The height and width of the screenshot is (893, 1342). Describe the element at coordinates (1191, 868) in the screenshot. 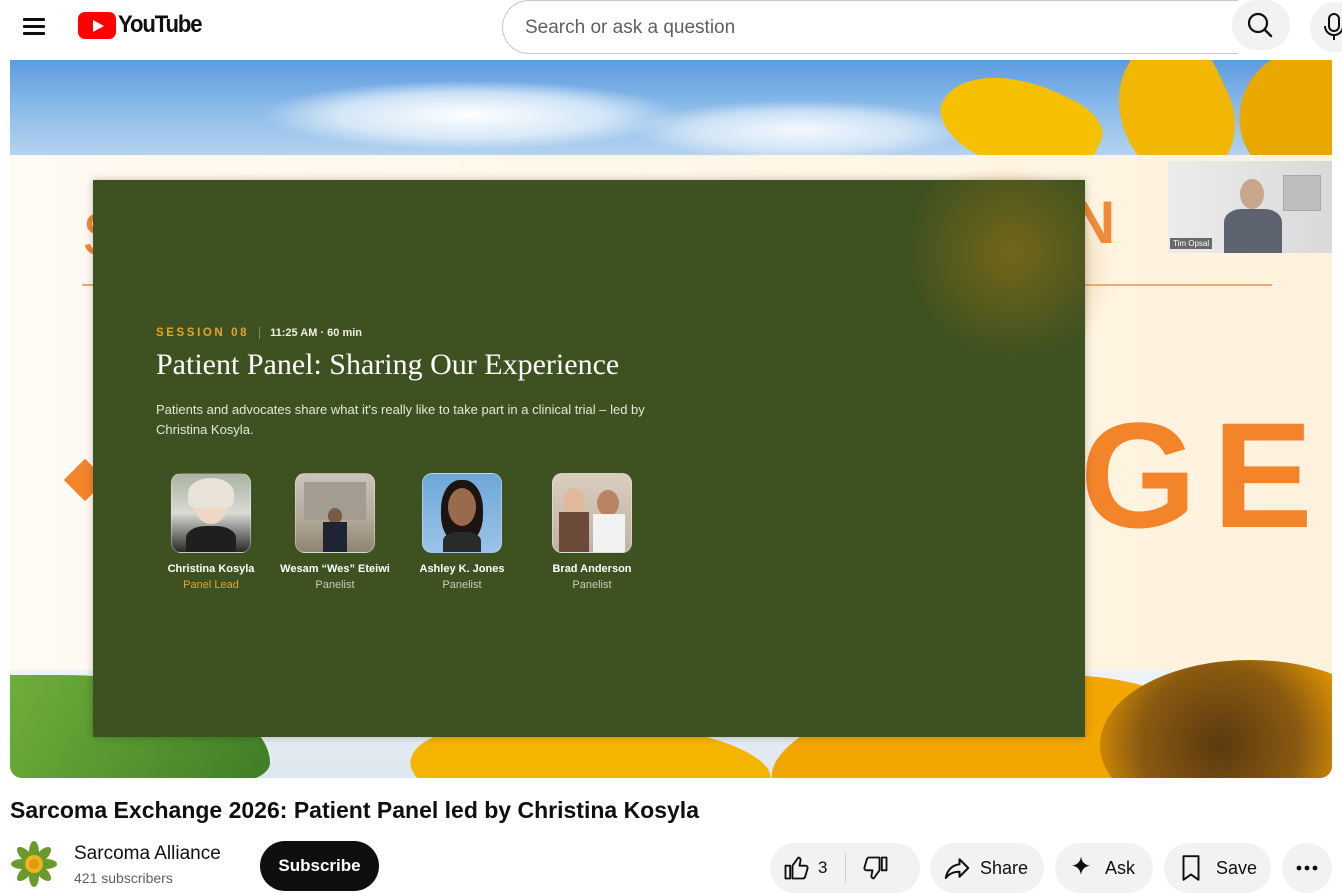

I see `bookmark-icon` at that location.